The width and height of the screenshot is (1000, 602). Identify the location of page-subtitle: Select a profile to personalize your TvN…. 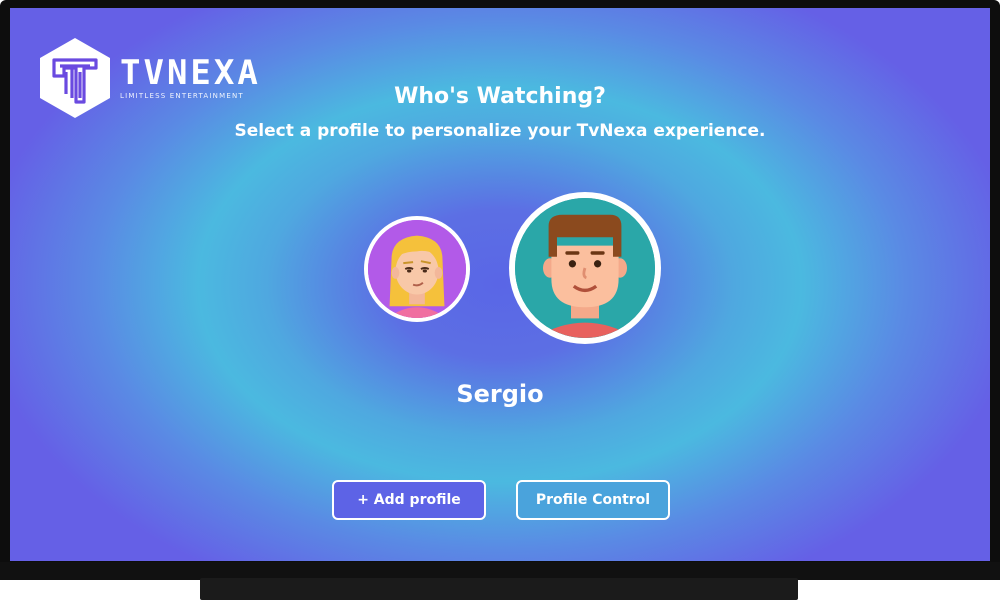
(500, 131).